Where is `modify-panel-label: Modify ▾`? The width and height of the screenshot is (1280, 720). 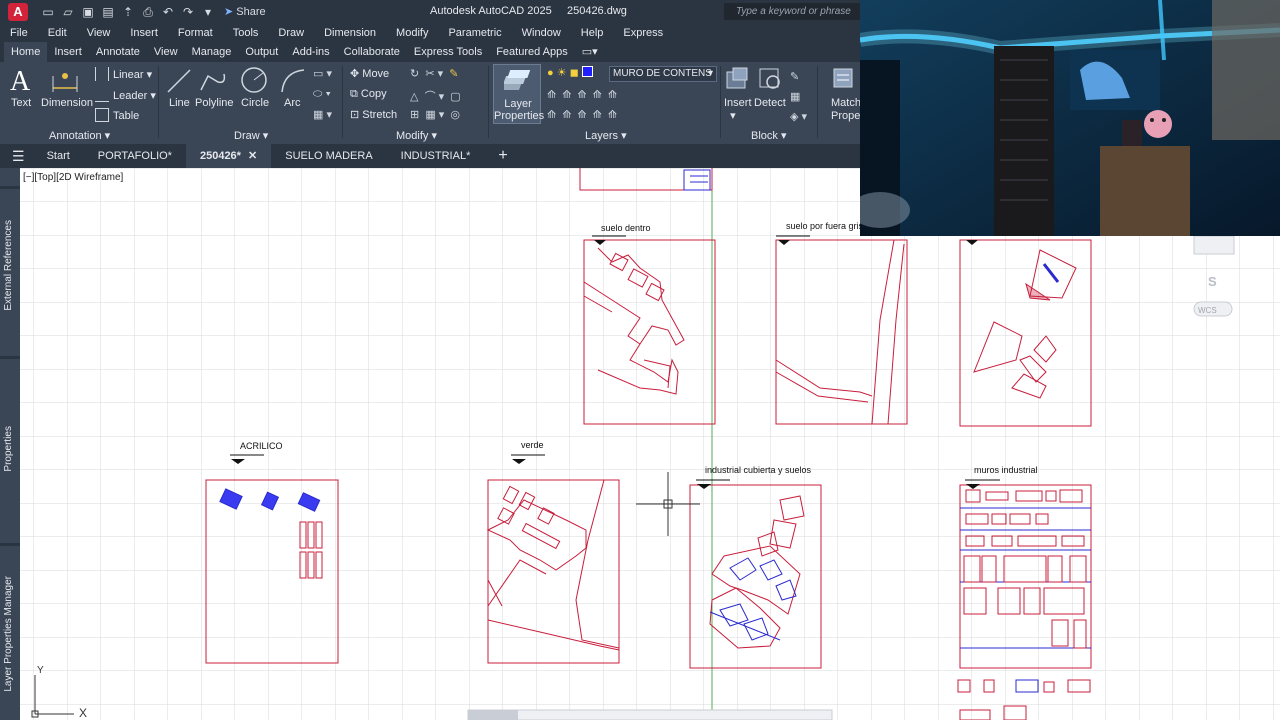
modify-panel-label: Modify ▾ is located at coordinates (416, 135).